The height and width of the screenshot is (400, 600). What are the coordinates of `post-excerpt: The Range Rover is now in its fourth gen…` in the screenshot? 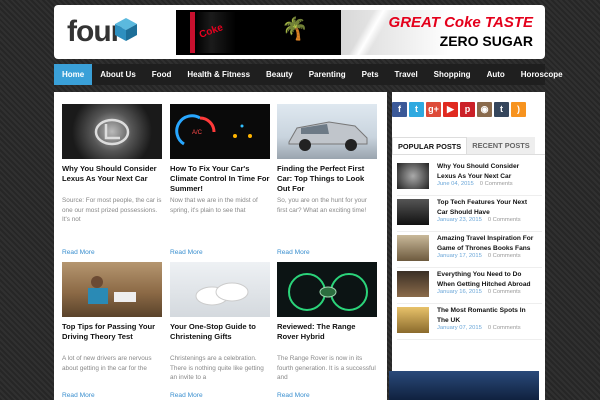 It's located at (326, 368).